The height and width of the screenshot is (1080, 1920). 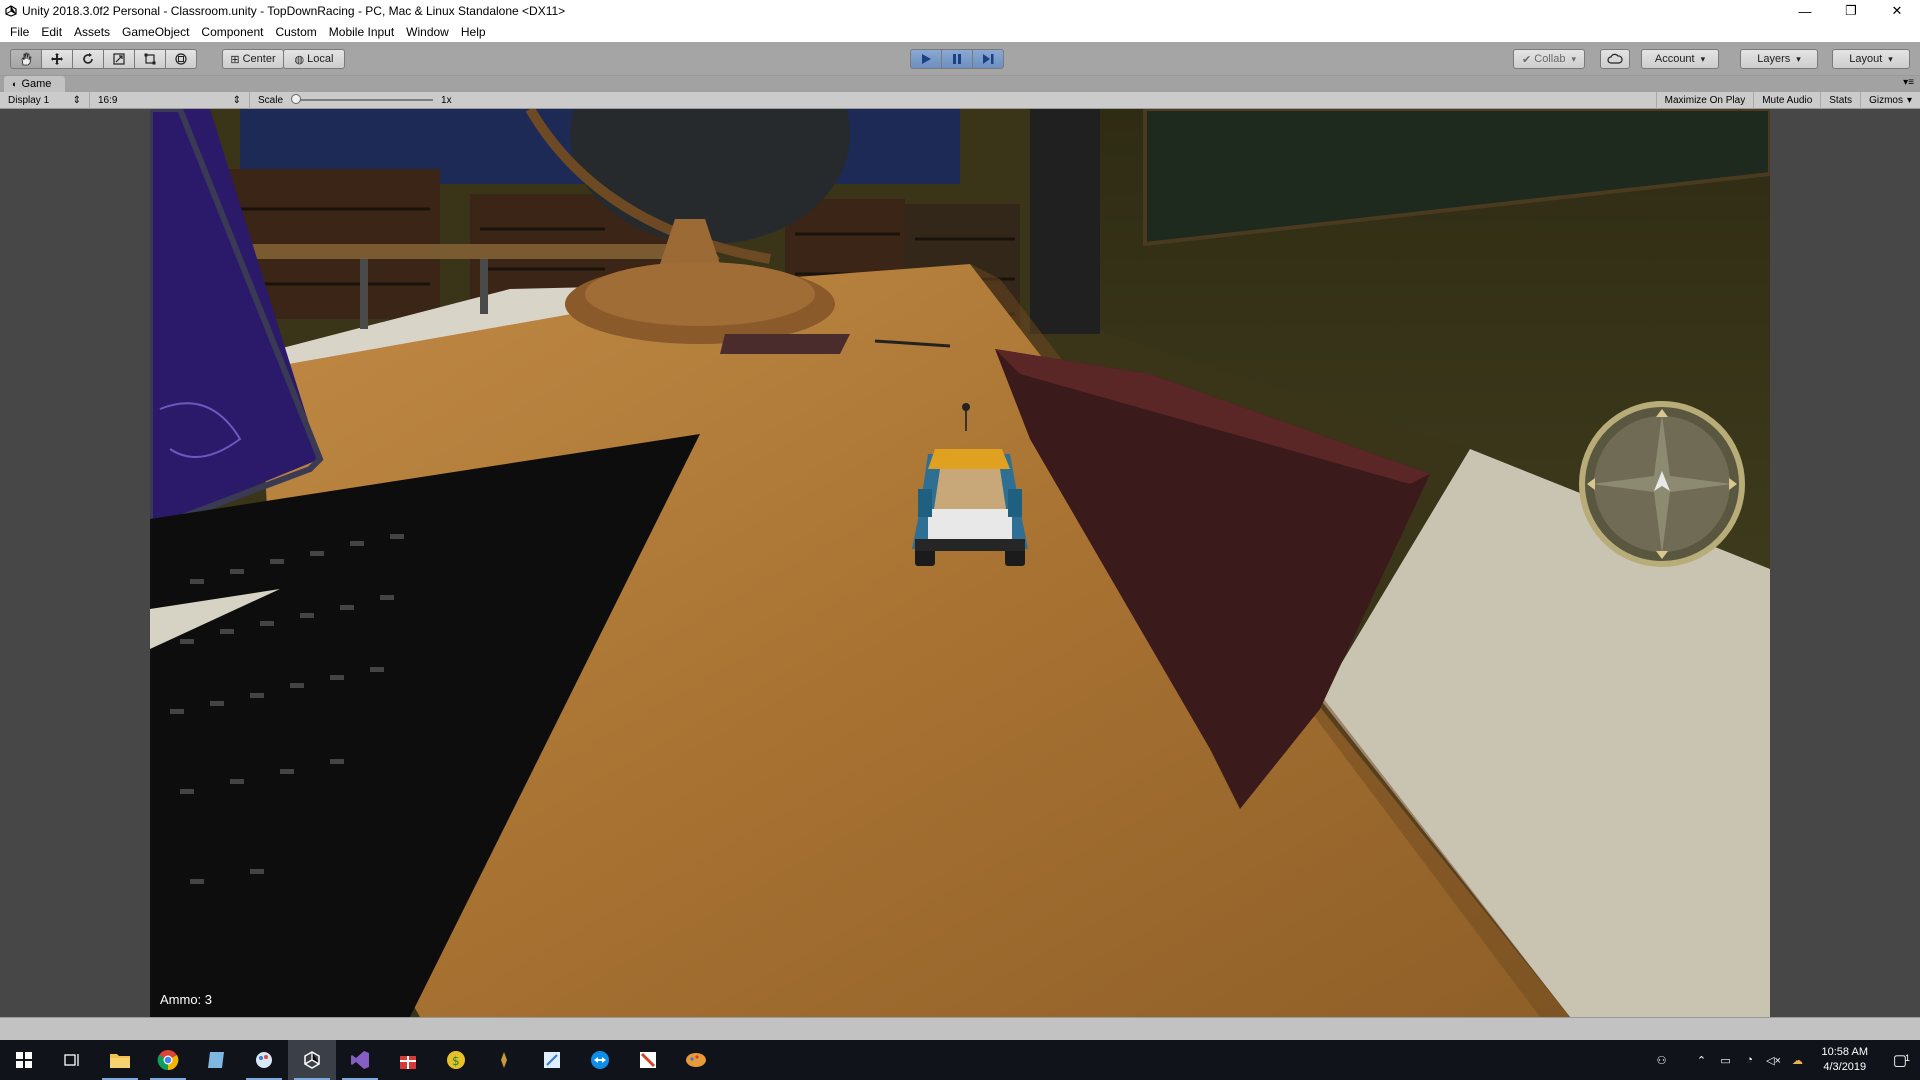 I want to click on action-center-button: ▢ 1, so click(x=1900, y=1060).